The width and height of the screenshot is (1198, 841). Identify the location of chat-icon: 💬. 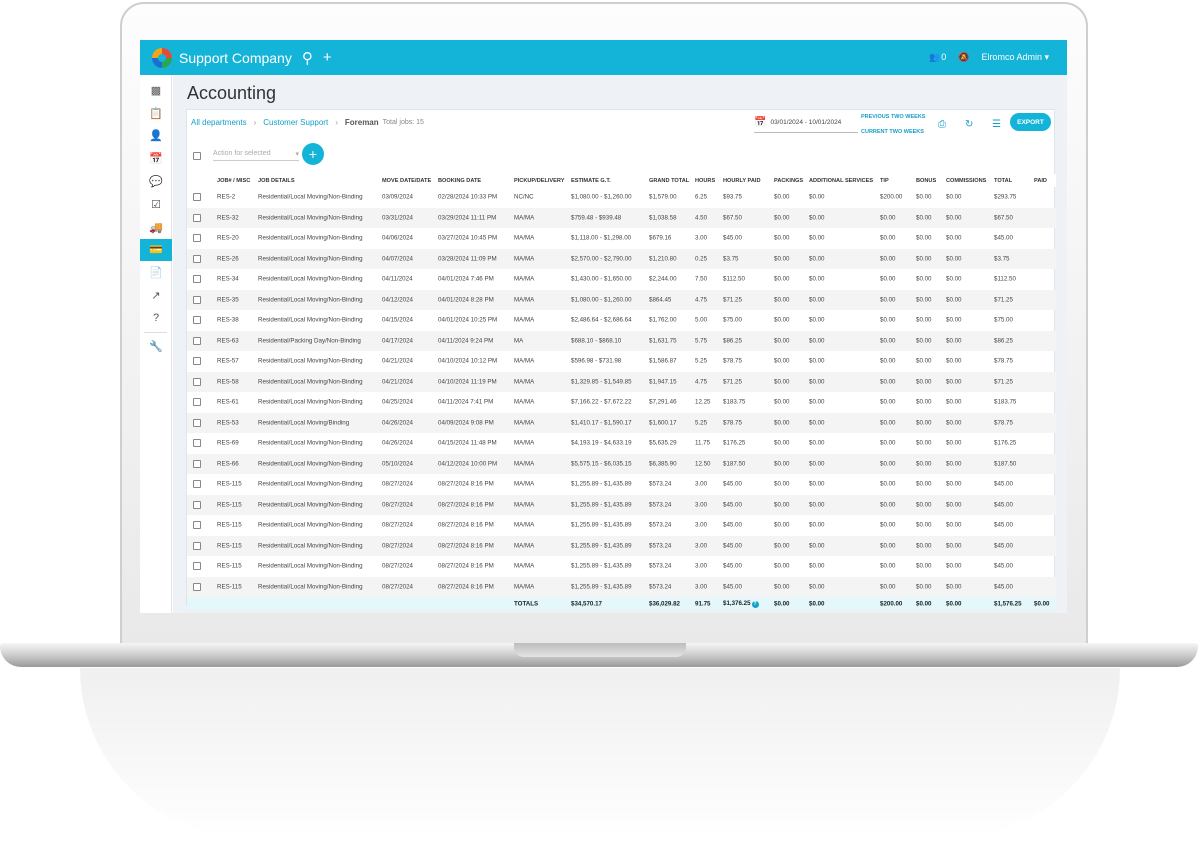
(156, 181).